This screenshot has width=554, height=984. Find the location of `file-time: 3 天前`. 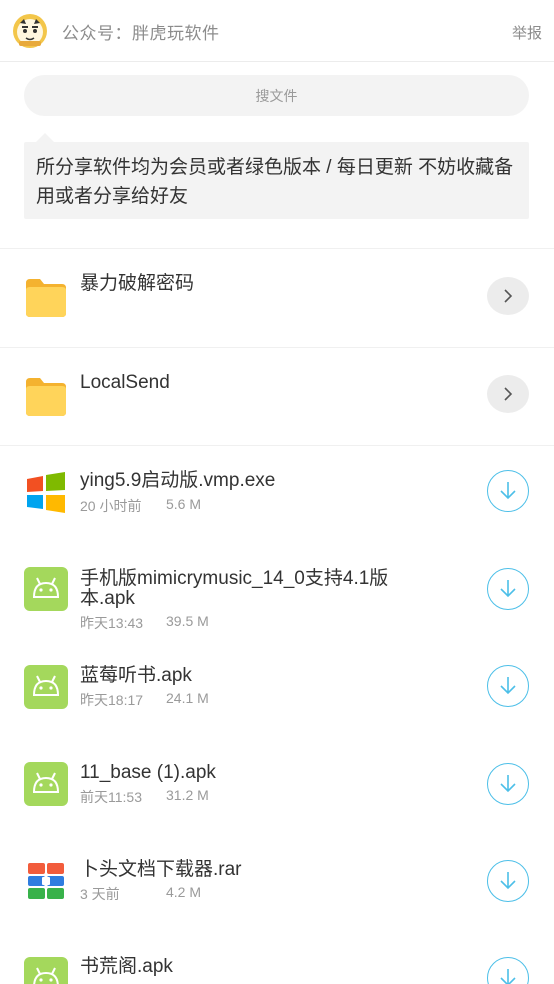

file-time: 3 天前 is located at coordinates (100, 894).